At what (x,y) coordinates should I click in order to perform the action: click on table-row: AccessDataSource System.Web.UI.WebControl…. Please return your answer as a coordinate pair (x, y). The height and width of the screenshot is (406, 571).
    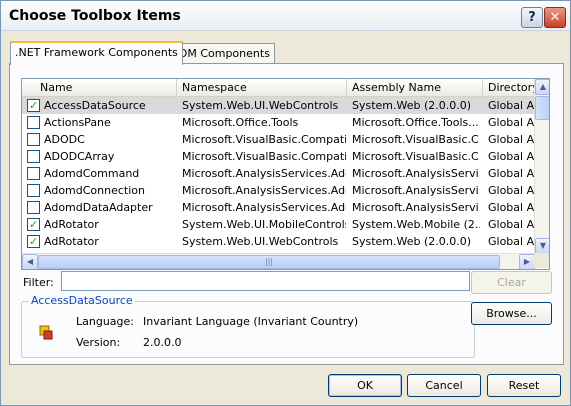
    Looking at the image, I should click on (278, 105).